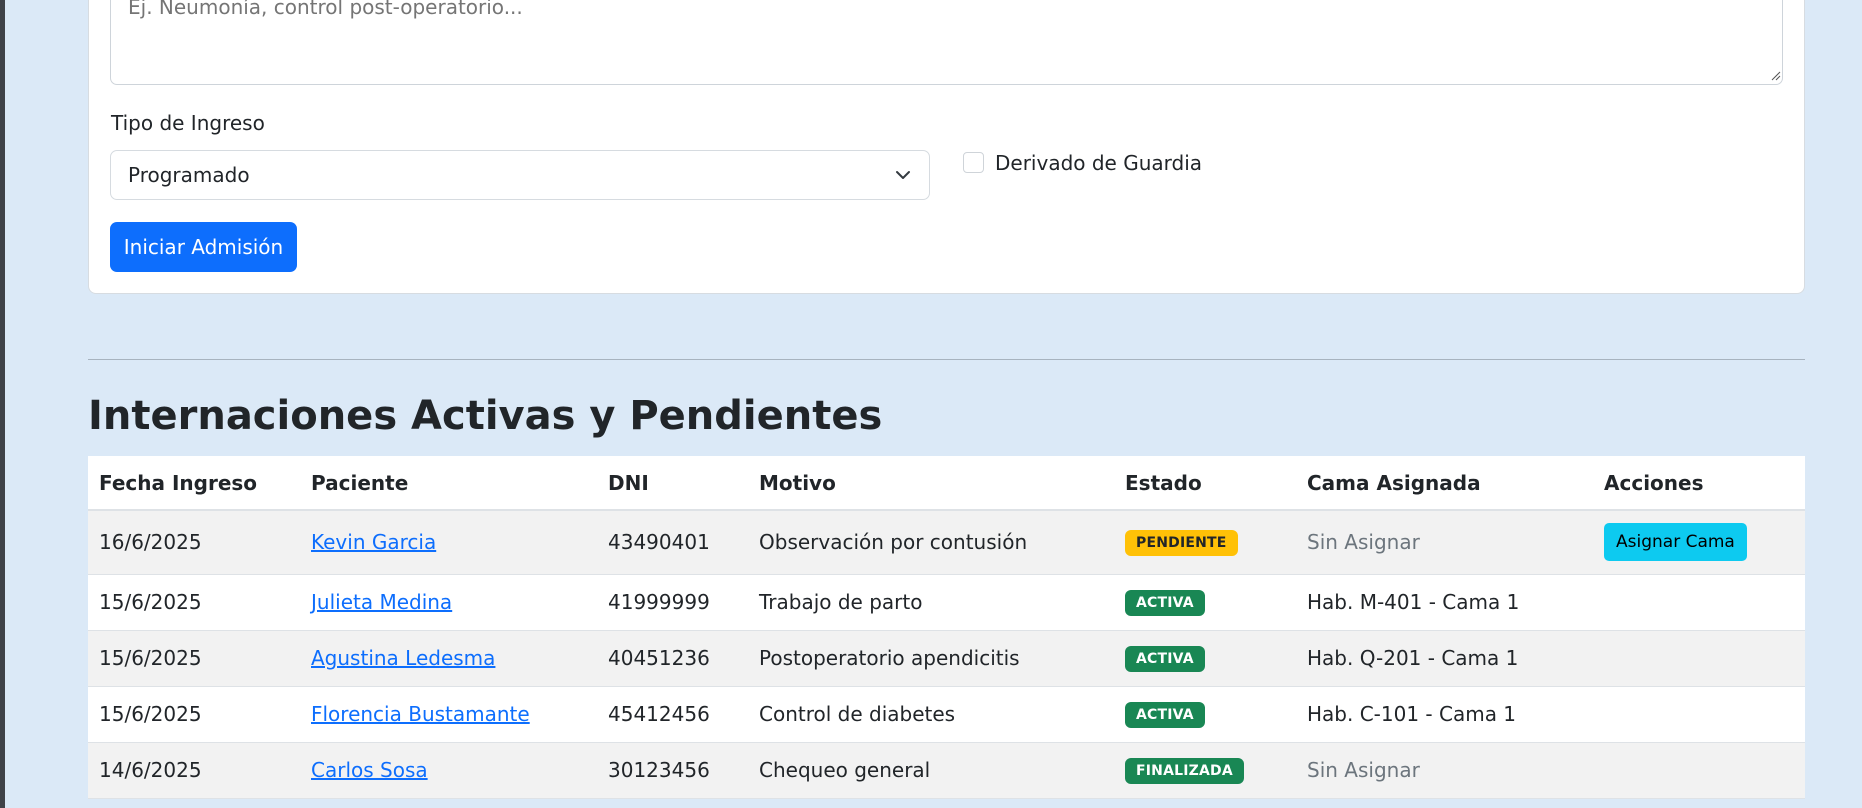 The image size is (1862, 808). Describe the element at coordinates (672, 602) in the screenshot. I see `cell-dni: 41999999` at that location.